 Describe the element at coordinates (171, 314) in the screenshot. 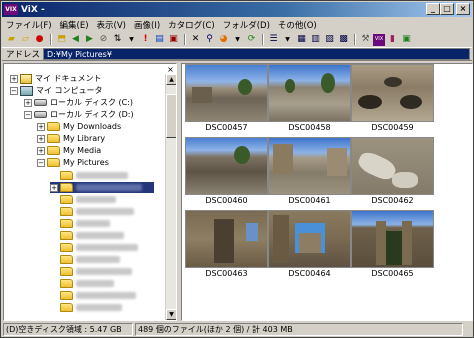

I see `scroll-down-icon: ▼` at that location.